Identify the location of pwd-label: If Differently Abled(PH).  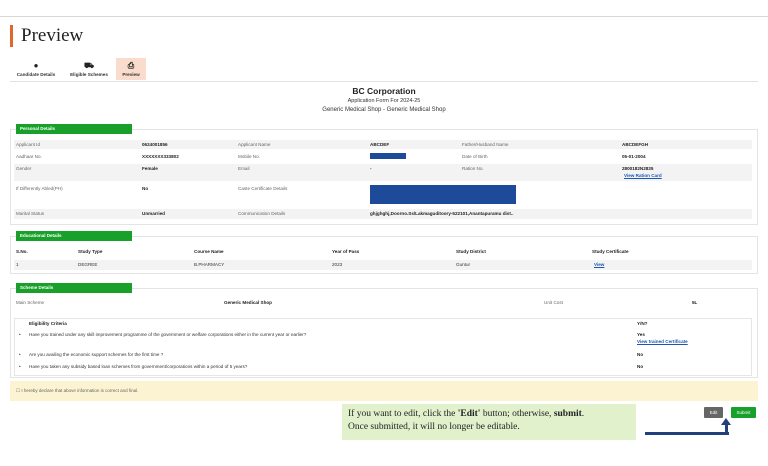
(39, 188).